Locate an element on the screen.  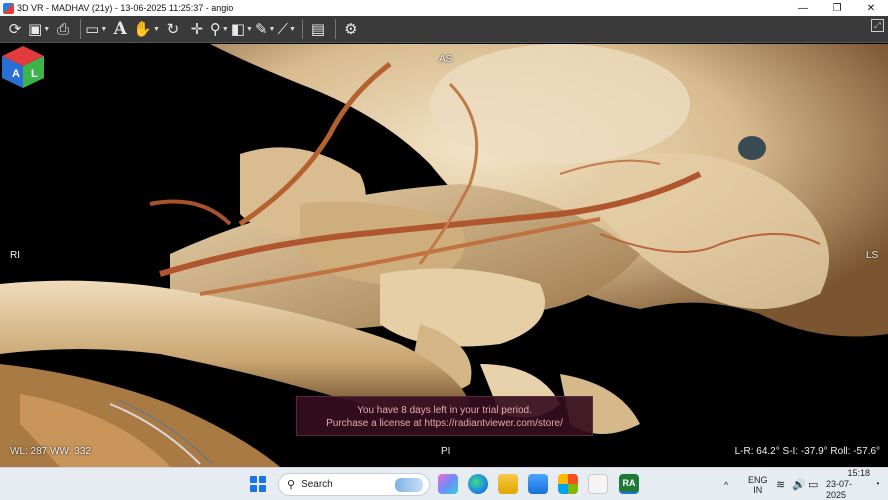
maximize-button: ❐ is located at coordinates (837, 8).